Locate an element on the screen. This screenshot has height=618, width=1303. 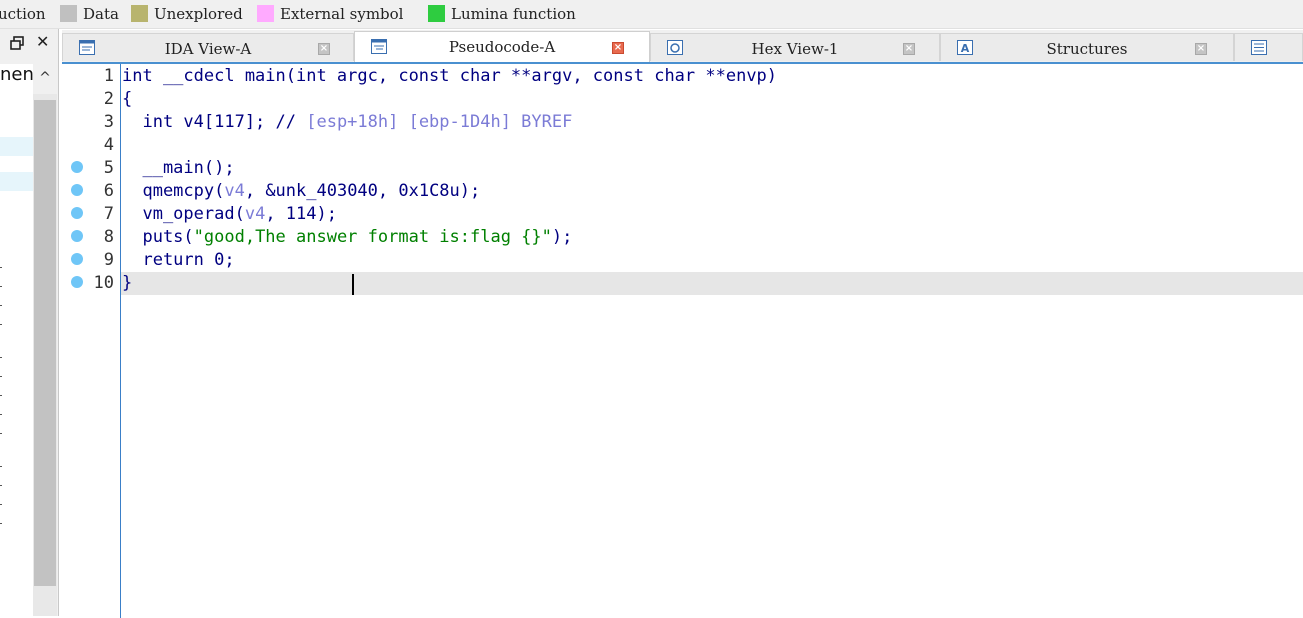
current-line-highlight is located at coordinates (712, 283).